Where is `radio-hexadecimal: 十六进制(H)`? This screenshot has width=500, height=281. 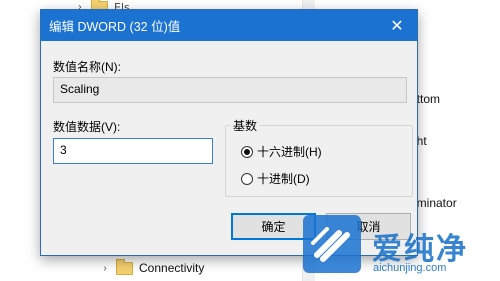
radio-hexadecimal: 十六进制(H) is located at coordinates (281, 151).